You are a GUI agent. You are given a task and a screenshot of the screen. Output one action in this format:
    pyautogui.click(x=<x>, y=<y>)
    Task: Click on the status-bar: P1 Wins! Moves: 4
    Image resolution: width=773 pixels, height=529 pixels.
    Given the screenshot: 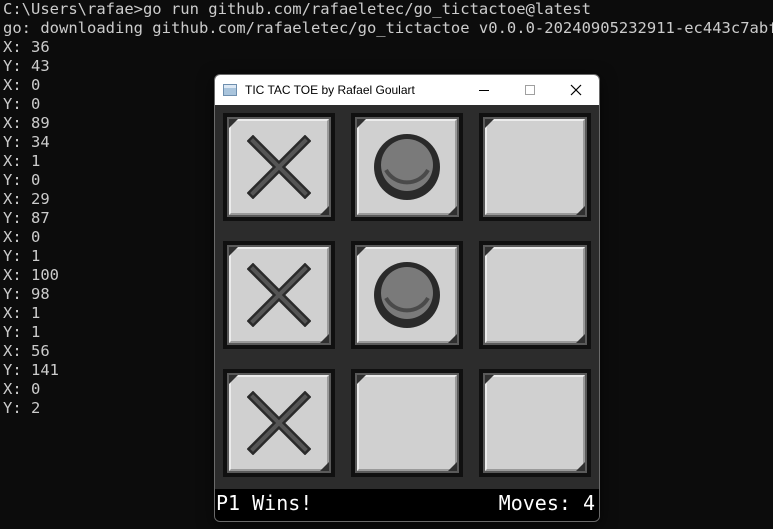 What is the action you would take?
    pyautogui.click(x=407, y=505)
    